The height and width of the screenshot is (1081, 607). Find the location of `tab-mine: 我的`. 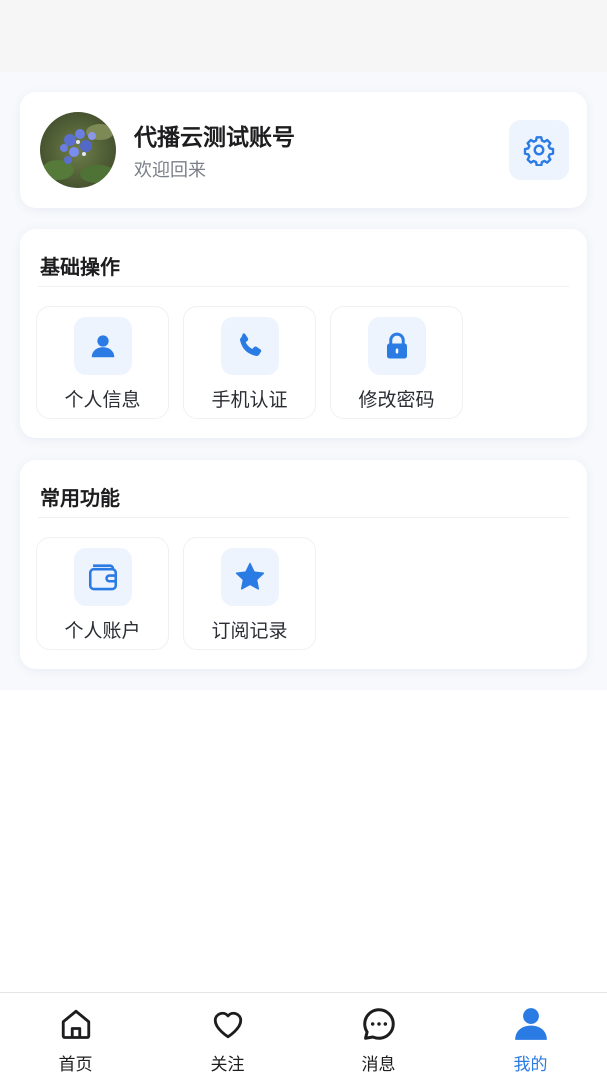

tab-mine: 我的 is located at coordinates (530, 1037).